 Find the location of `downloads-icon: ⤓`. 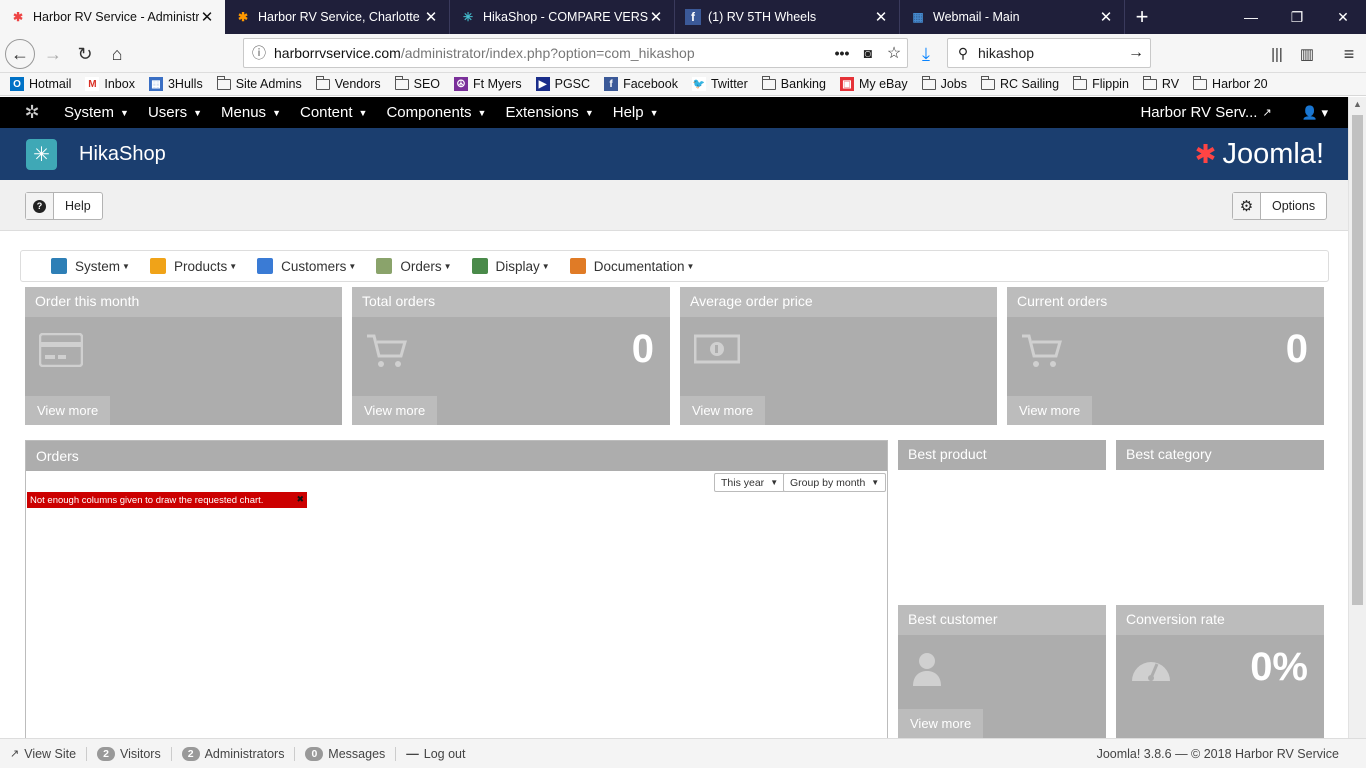

downloads-icon: ⤓ is located at coordinates (926, 54).